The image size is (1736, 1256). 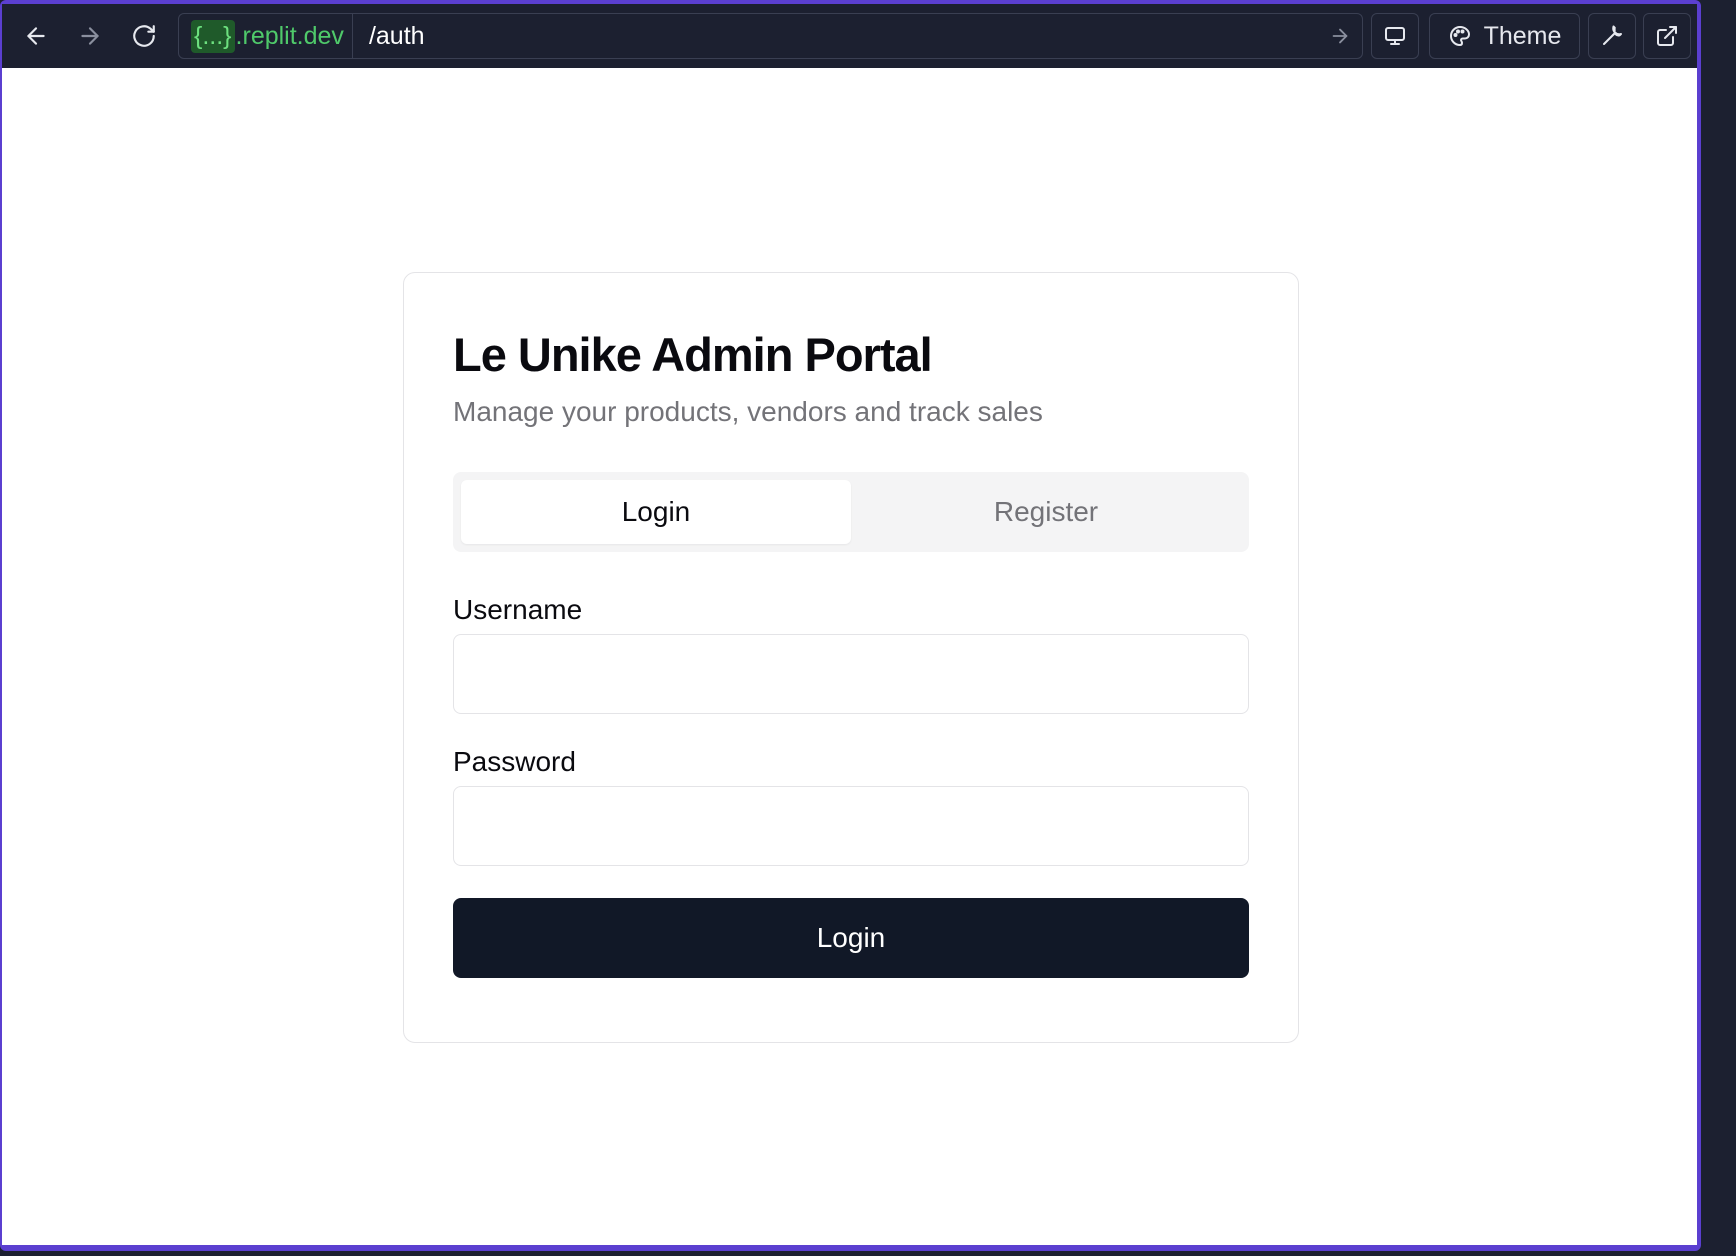 What do you see at coordinates (835, 36) in the screenshot?
I see `url-path-input` at bounding box center [835, 36].